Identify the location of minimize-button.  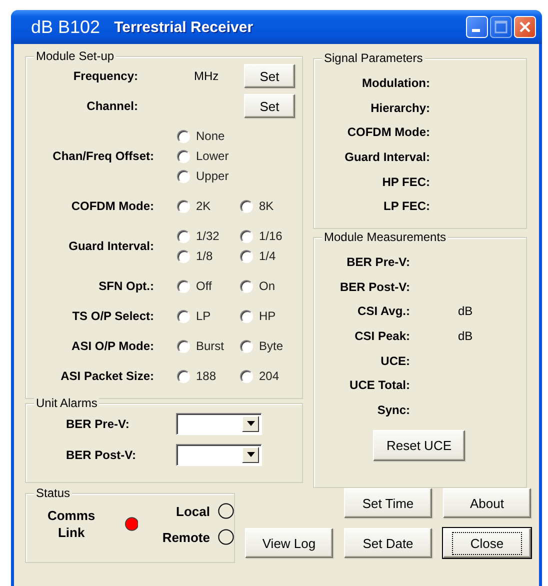
(477, 27).